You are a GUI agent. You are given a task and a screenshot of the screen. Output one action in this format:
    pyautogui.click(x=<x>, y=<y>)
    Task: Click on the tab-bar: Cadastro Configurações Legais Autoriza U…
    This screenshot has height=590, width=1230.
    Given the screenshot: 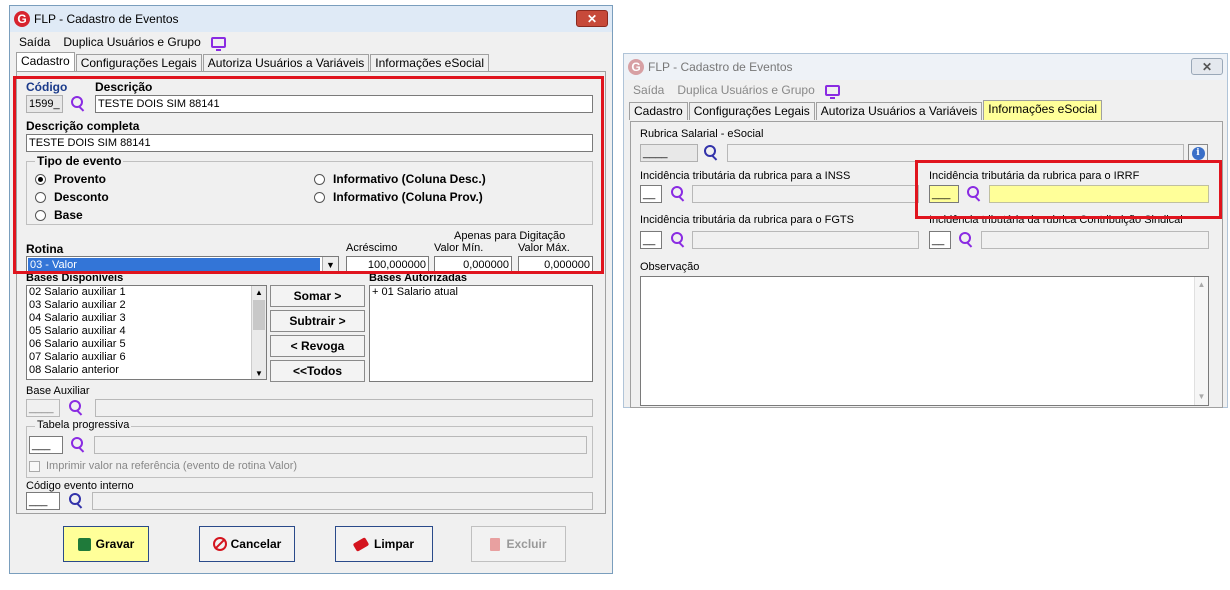 What is the action you would take?
    pyautogui.click(x=253, y=62)
    